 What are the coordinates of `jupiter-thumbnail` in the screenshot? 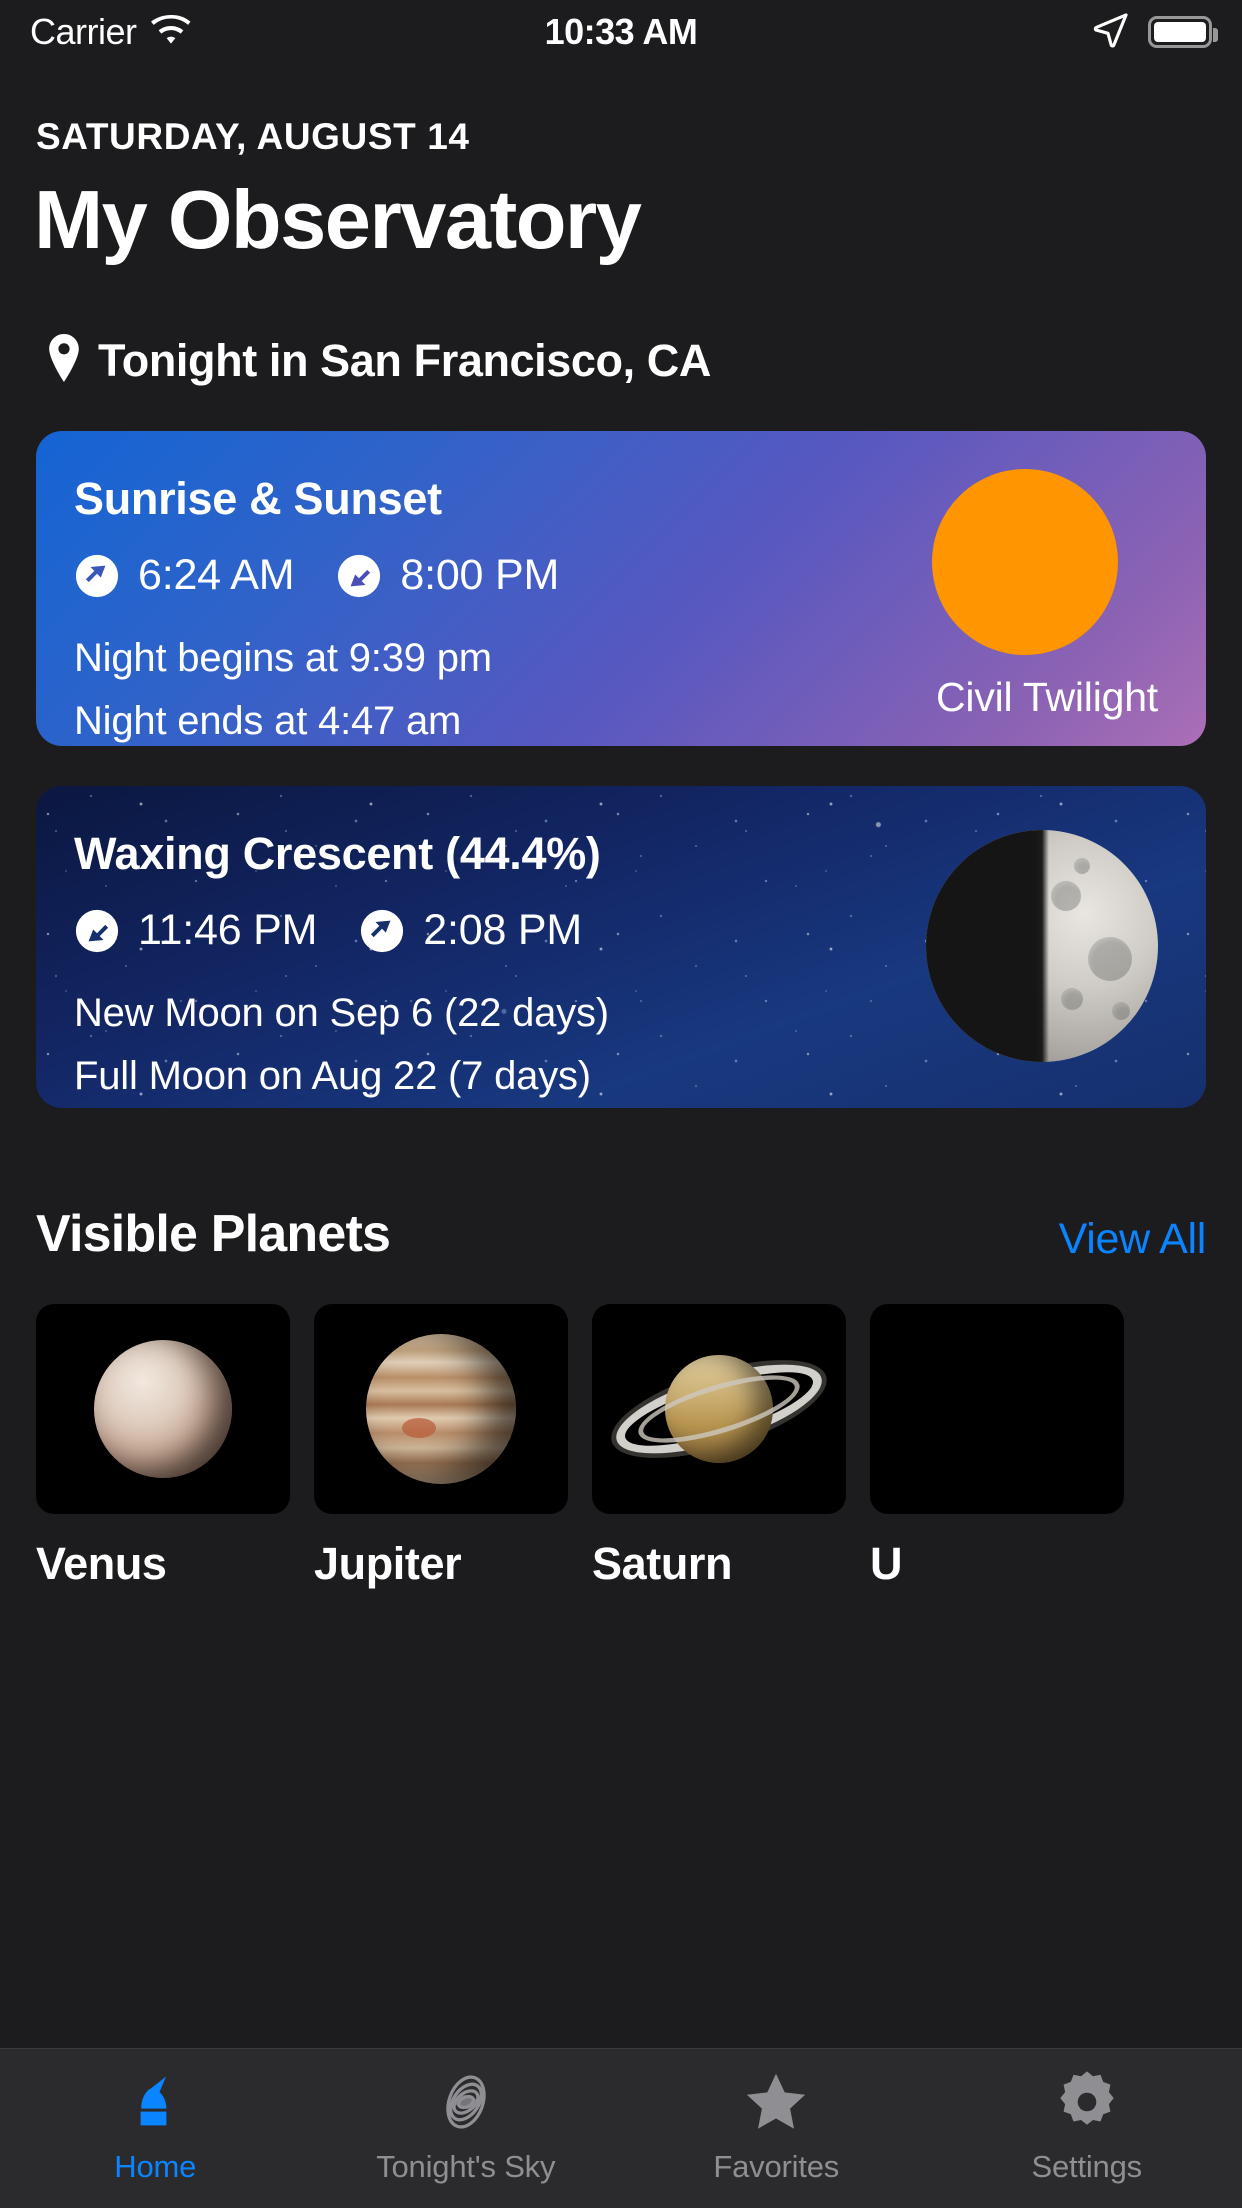 It's located at (441, 1409).